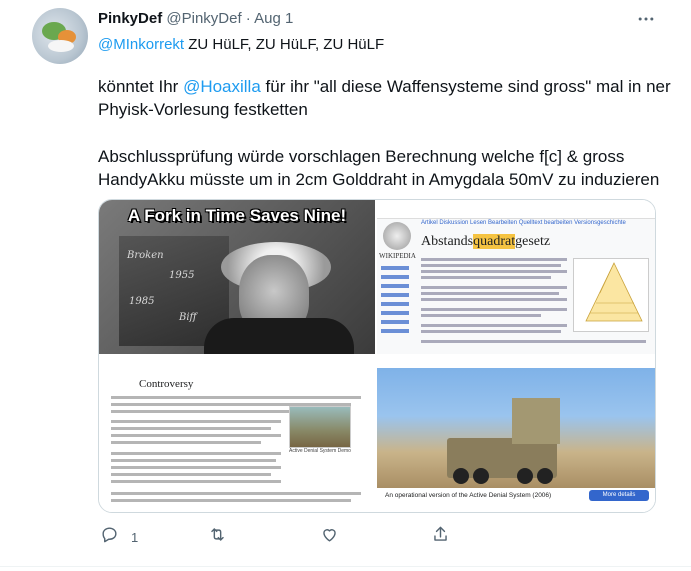 This screenshot has width=691, height=571. I want to click on controversy-heading: Controversy, so click(166, 384).